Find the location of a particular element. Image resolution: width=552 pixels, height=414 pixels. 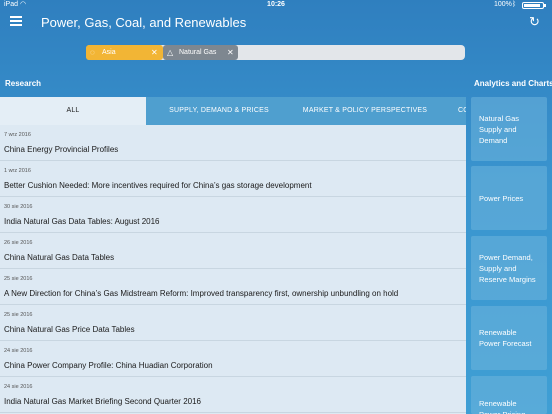

hamburger-menu-icon is located at coordinates (16, 21).